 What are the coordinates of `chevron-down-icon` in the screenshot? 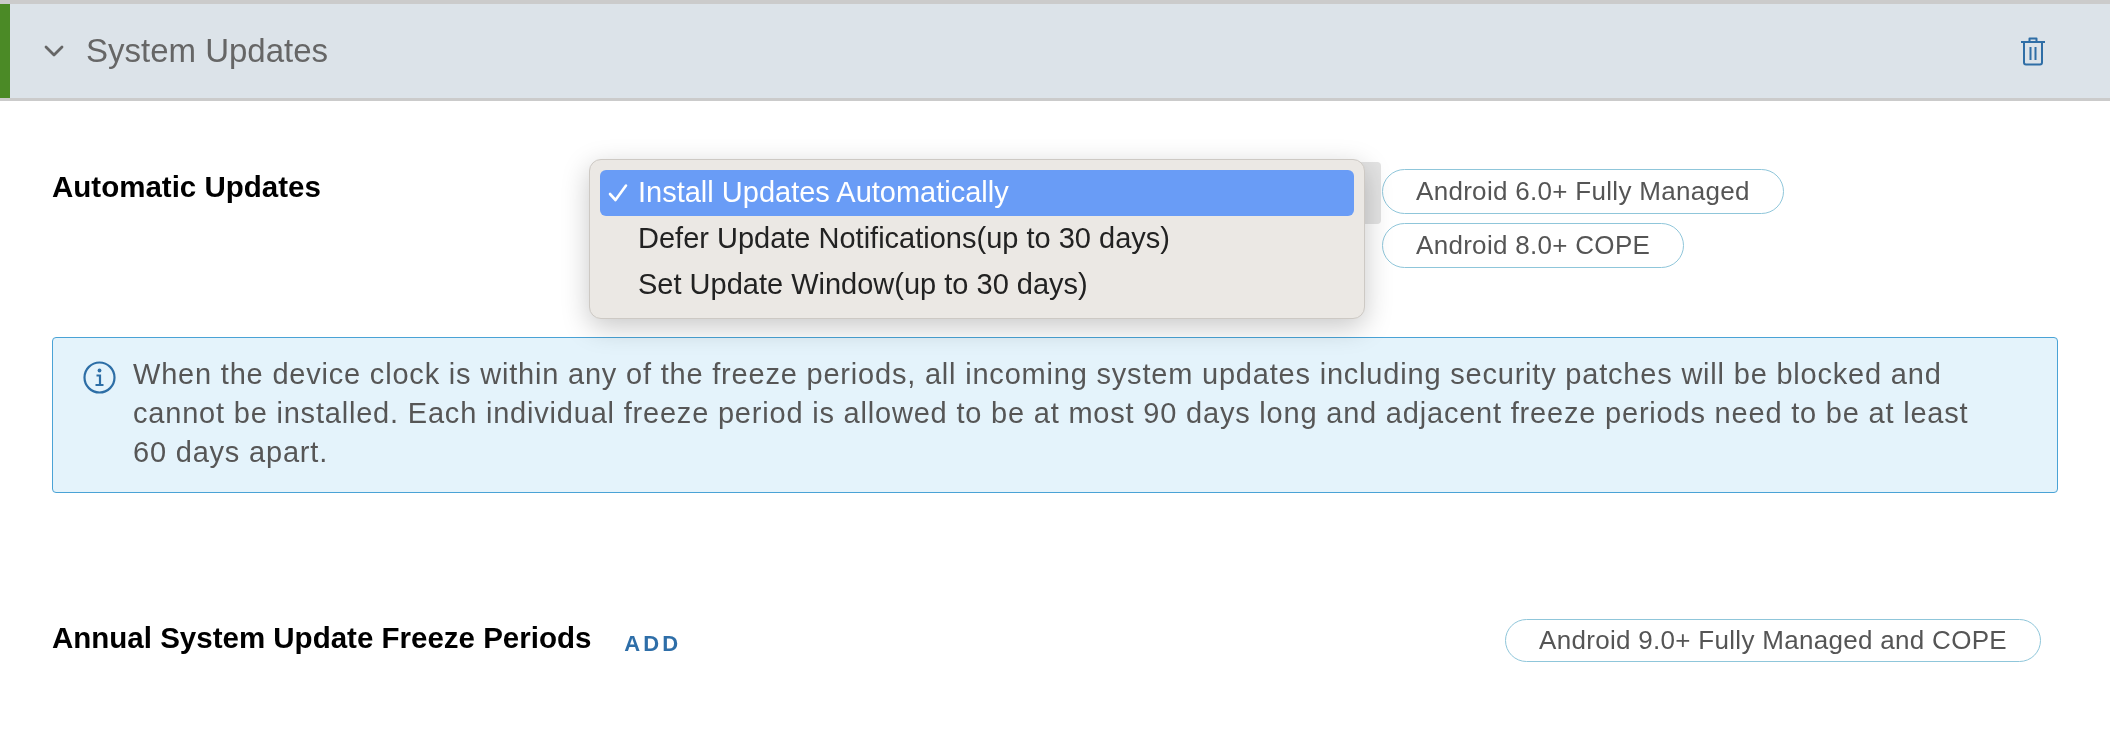 It's located at (54, 51).